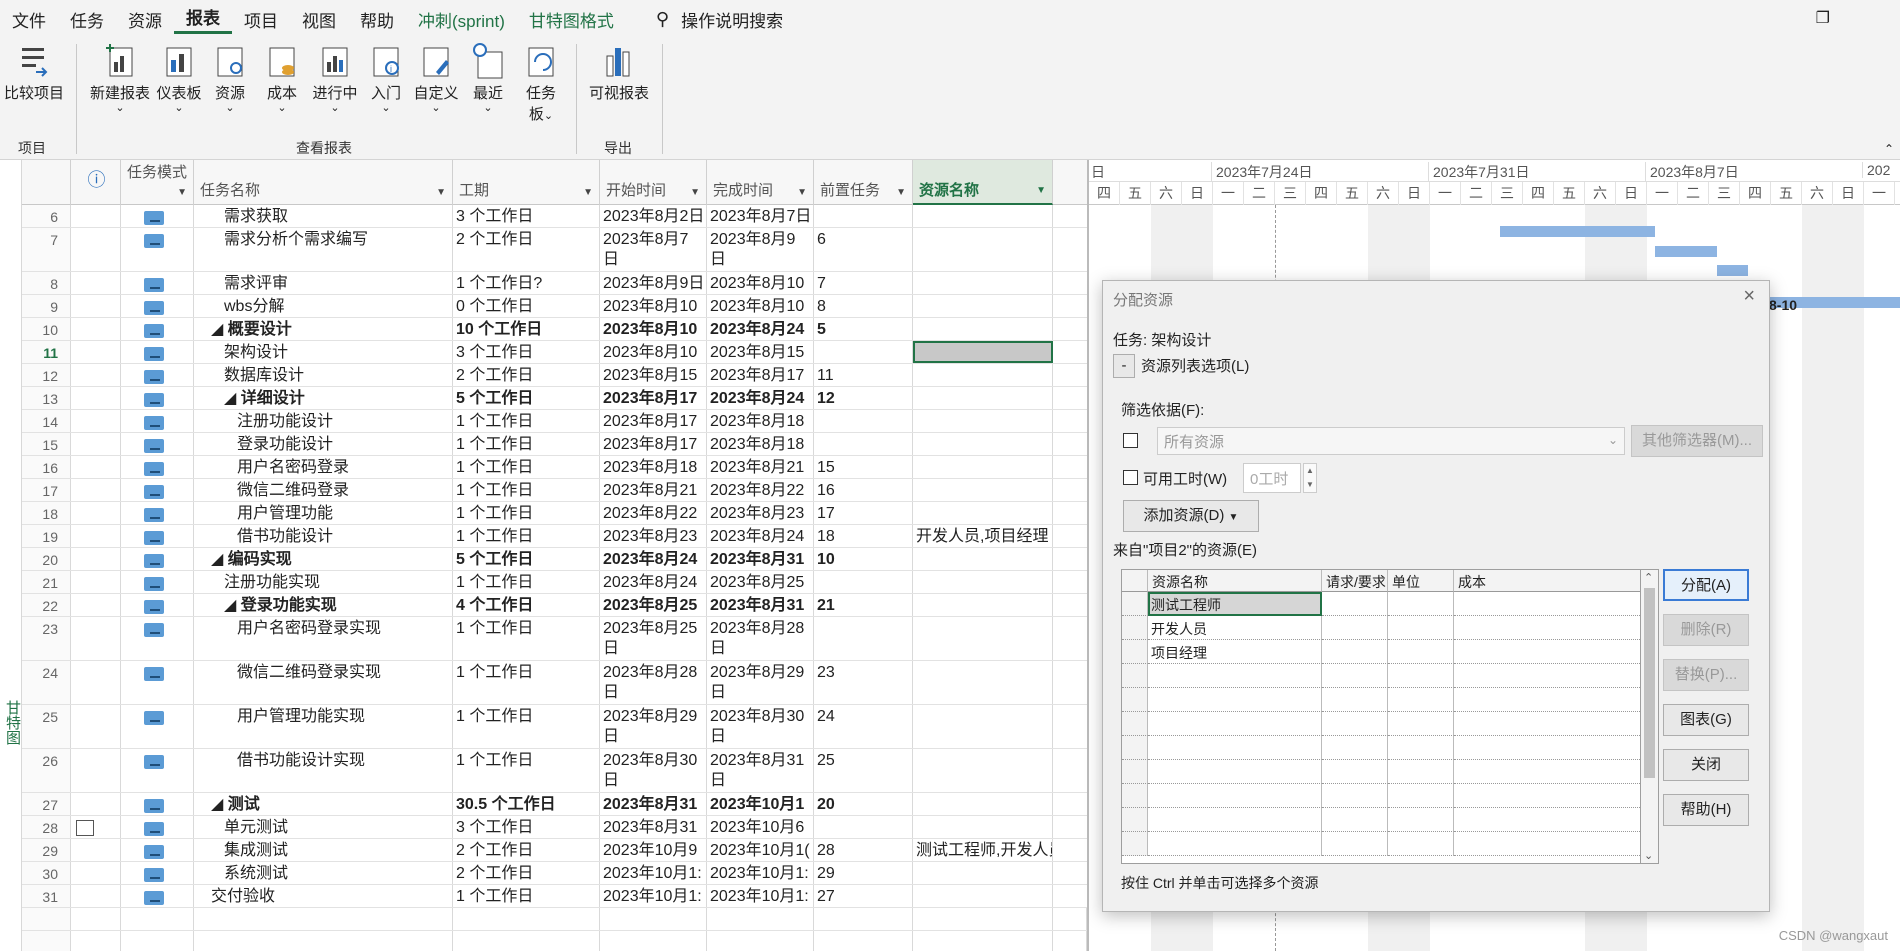 Image resolution: width=1900 pixels, height=951 pixels. I want to click on task-name-cell: 微信二维码登录实现, so click(323, 682).